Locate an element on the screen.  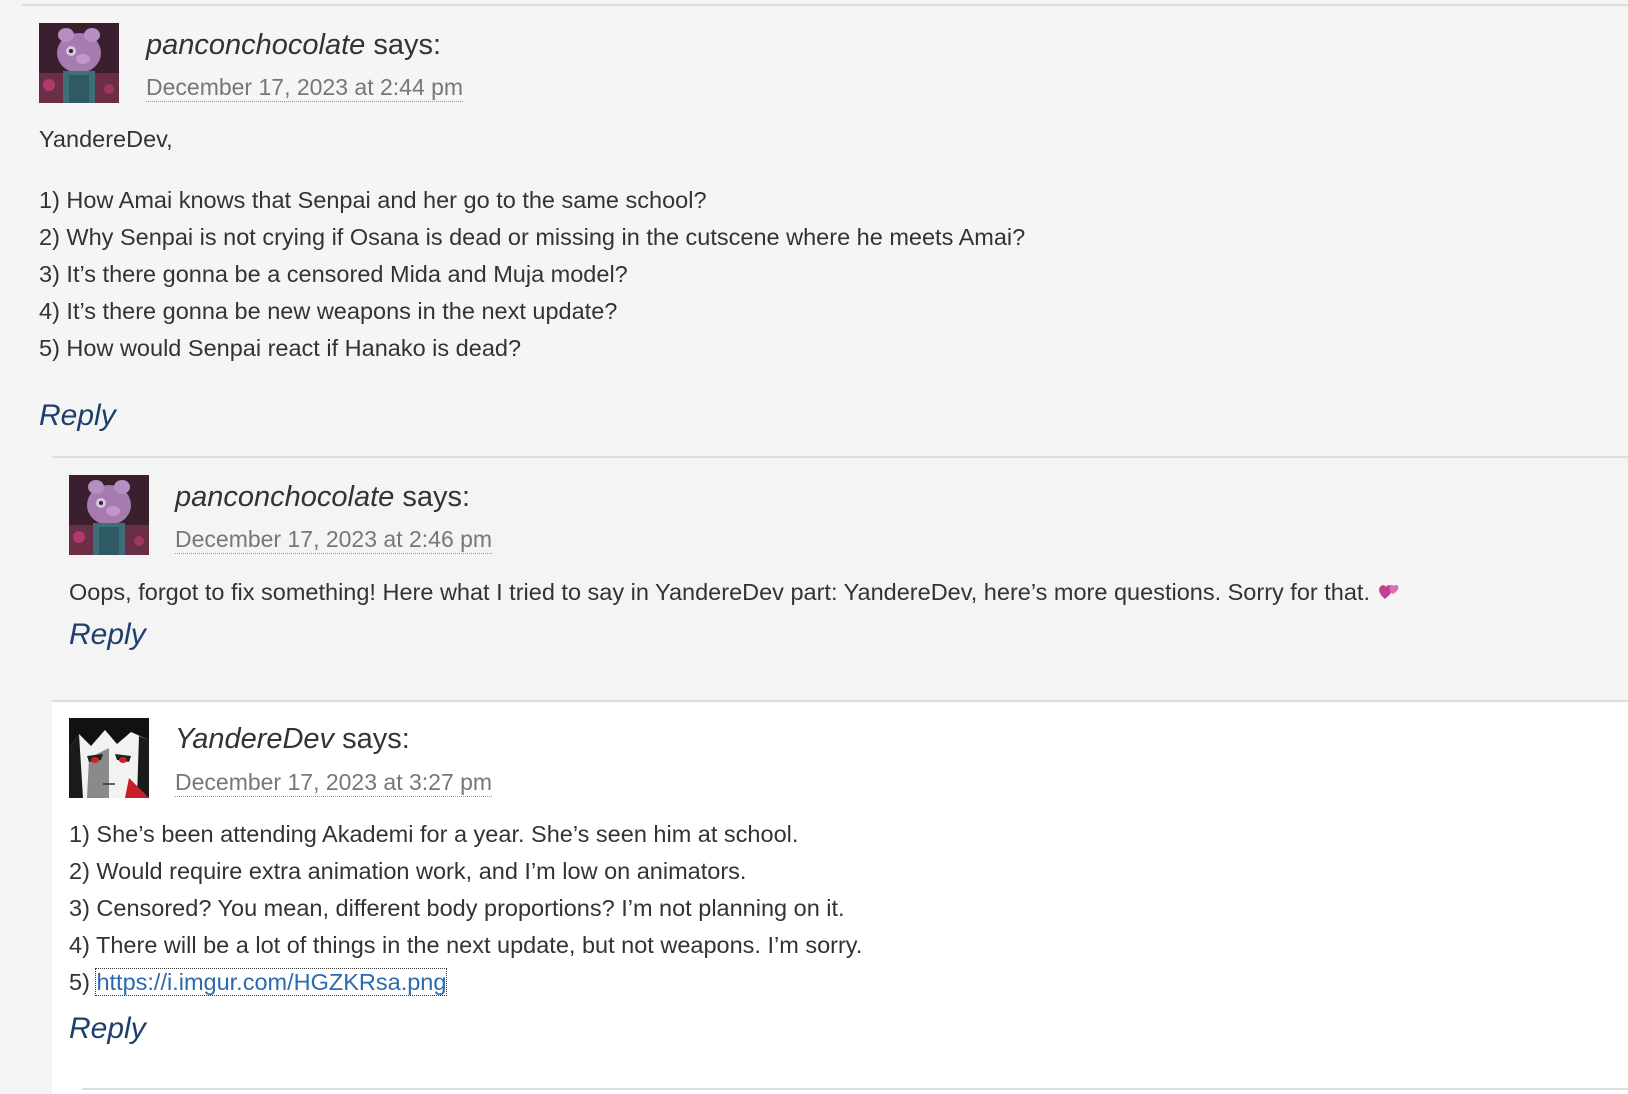
revolving-hearts-icon is located at coordinates (1389, 588).